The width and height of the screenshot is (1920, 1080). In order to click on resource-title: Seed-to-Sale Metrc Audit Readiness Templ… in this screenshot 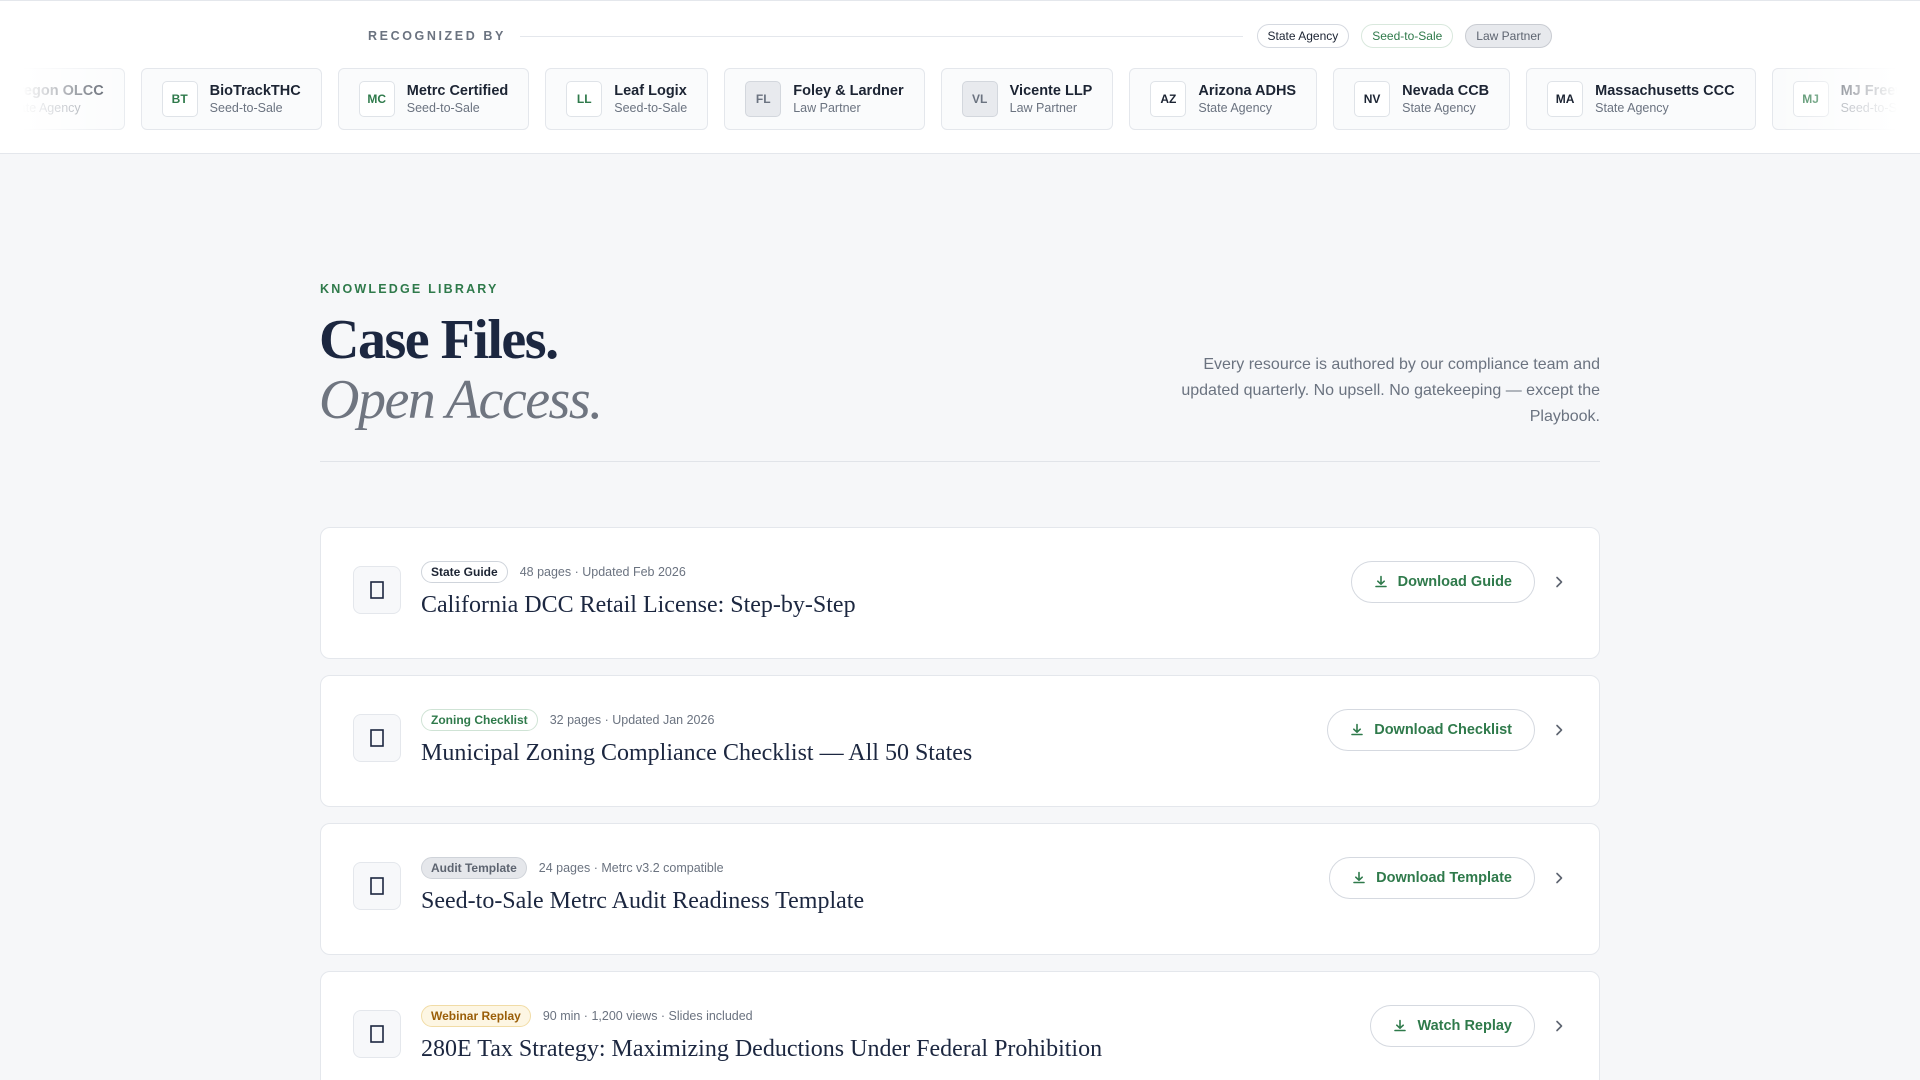, I will do `click(642, 901)`.